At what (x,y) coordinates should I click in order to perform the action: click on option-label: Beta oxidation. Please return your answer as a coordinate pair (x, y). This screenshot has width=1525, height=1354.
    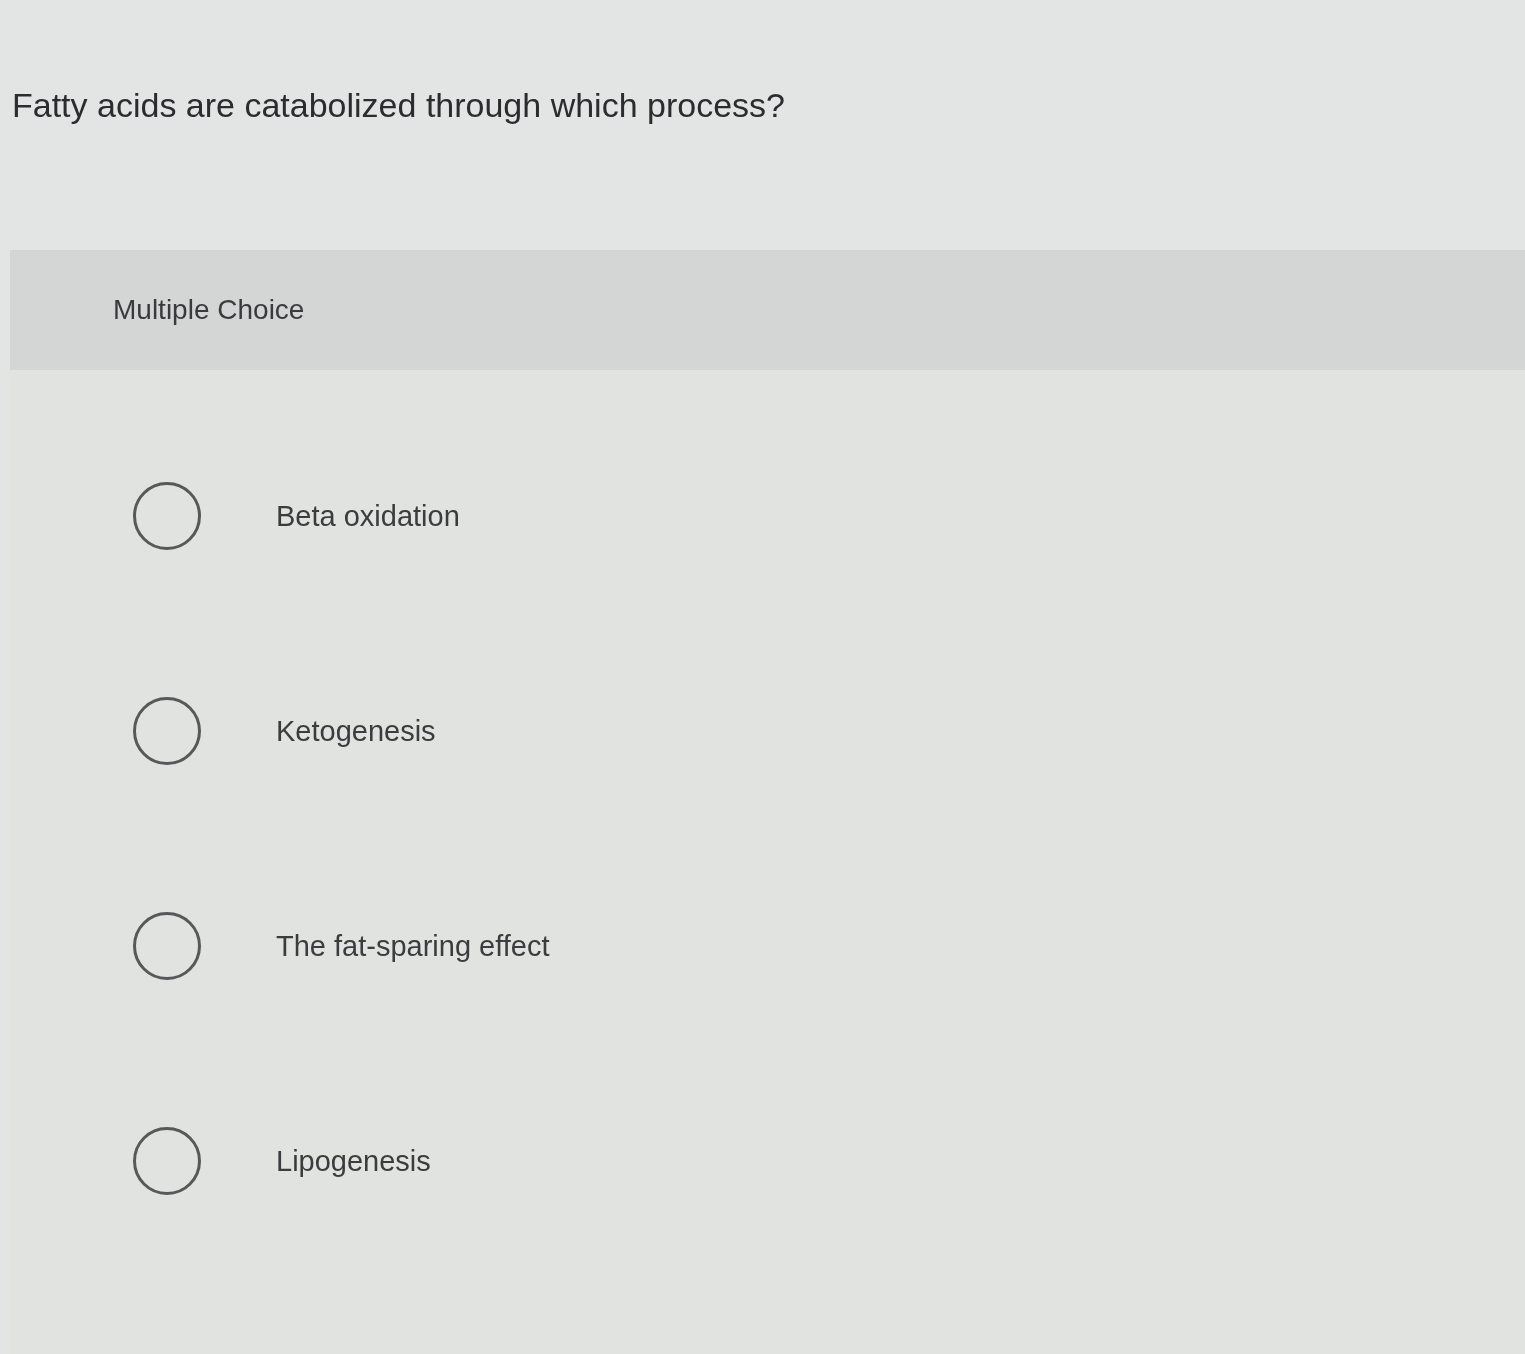
    Looking at the image, I should click on (368, 515).